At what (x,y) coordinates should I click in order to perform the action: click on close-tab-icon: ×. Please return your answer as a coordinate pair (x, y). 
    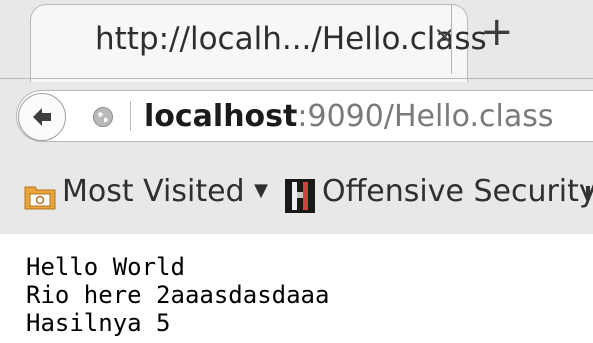
    Looking at the image, I should click on (444, 36).